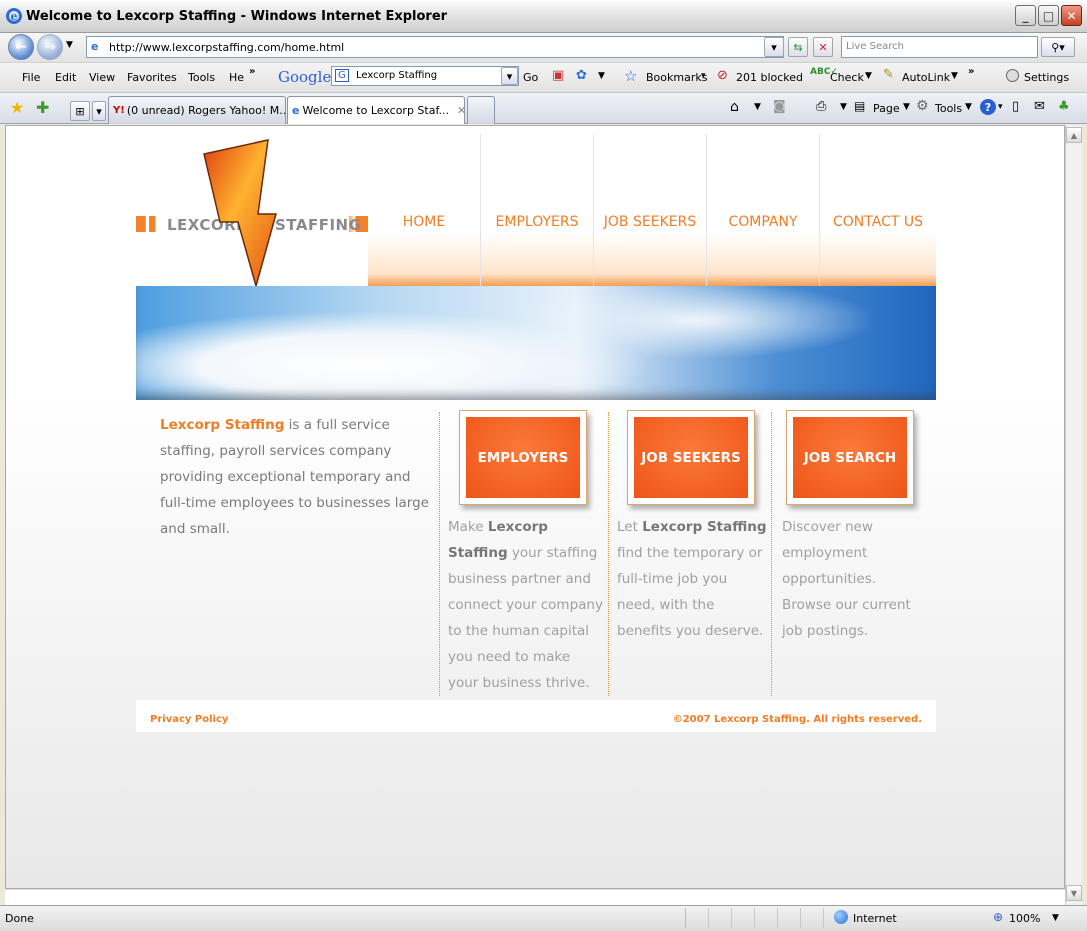 The width and height of the screenshot is (1087, 931). Describe the element at coordinates (460, 110) in the screenshot. I see `tab-close-icon: ✕` at that location.